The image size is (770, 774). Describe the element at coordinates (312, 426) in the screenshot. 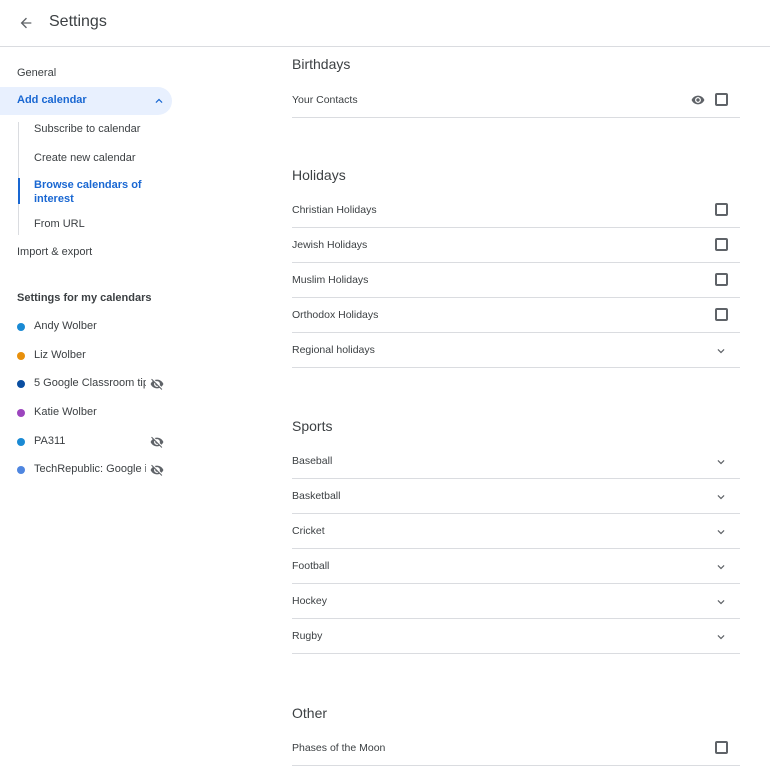

I see `section-title-sports: Sports` at that location.